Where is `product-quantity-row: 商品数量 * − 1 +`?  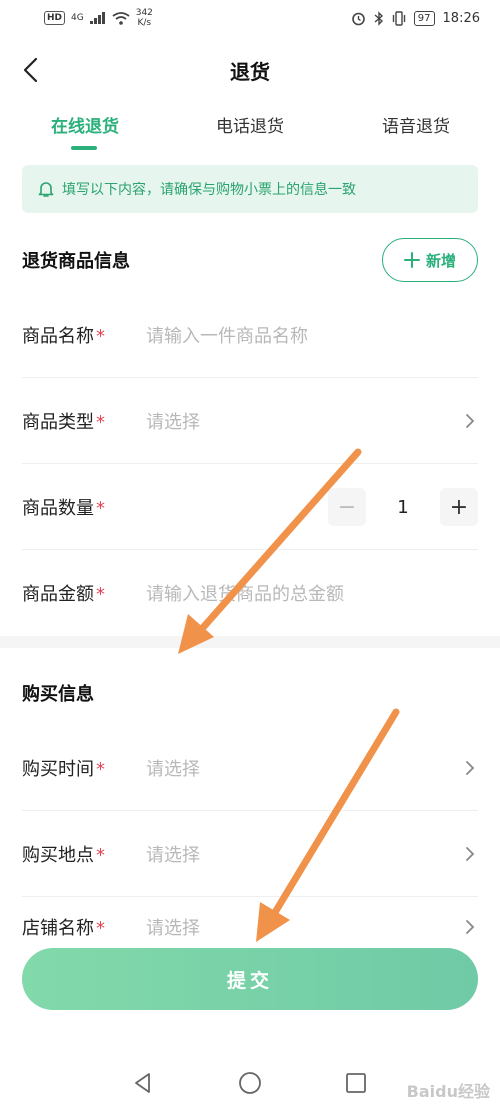 product-quantity-row: 商品数量 * − 1 + is located at coordinates (250, 507).